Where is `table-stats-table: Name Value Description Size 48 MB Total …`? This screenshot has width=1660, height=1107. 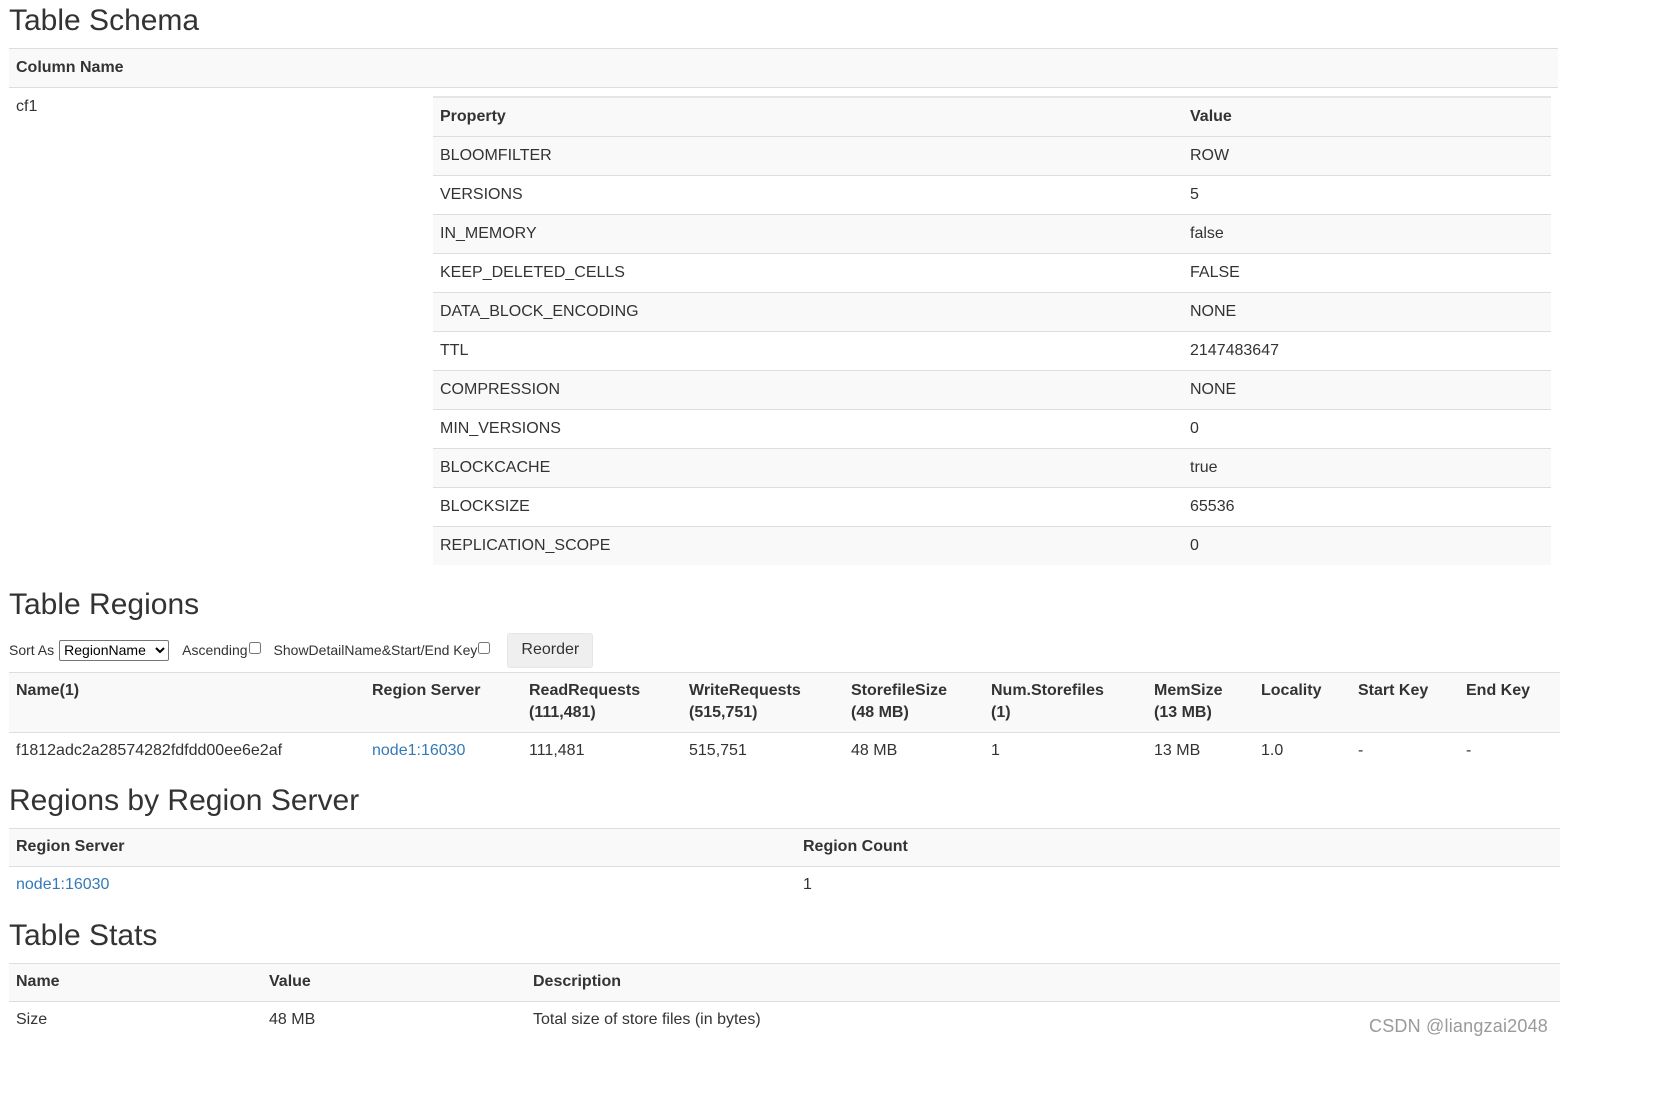 table-stats-table: Name Value Description Size 48 MB Total … is located at coordinates (784, 1000).